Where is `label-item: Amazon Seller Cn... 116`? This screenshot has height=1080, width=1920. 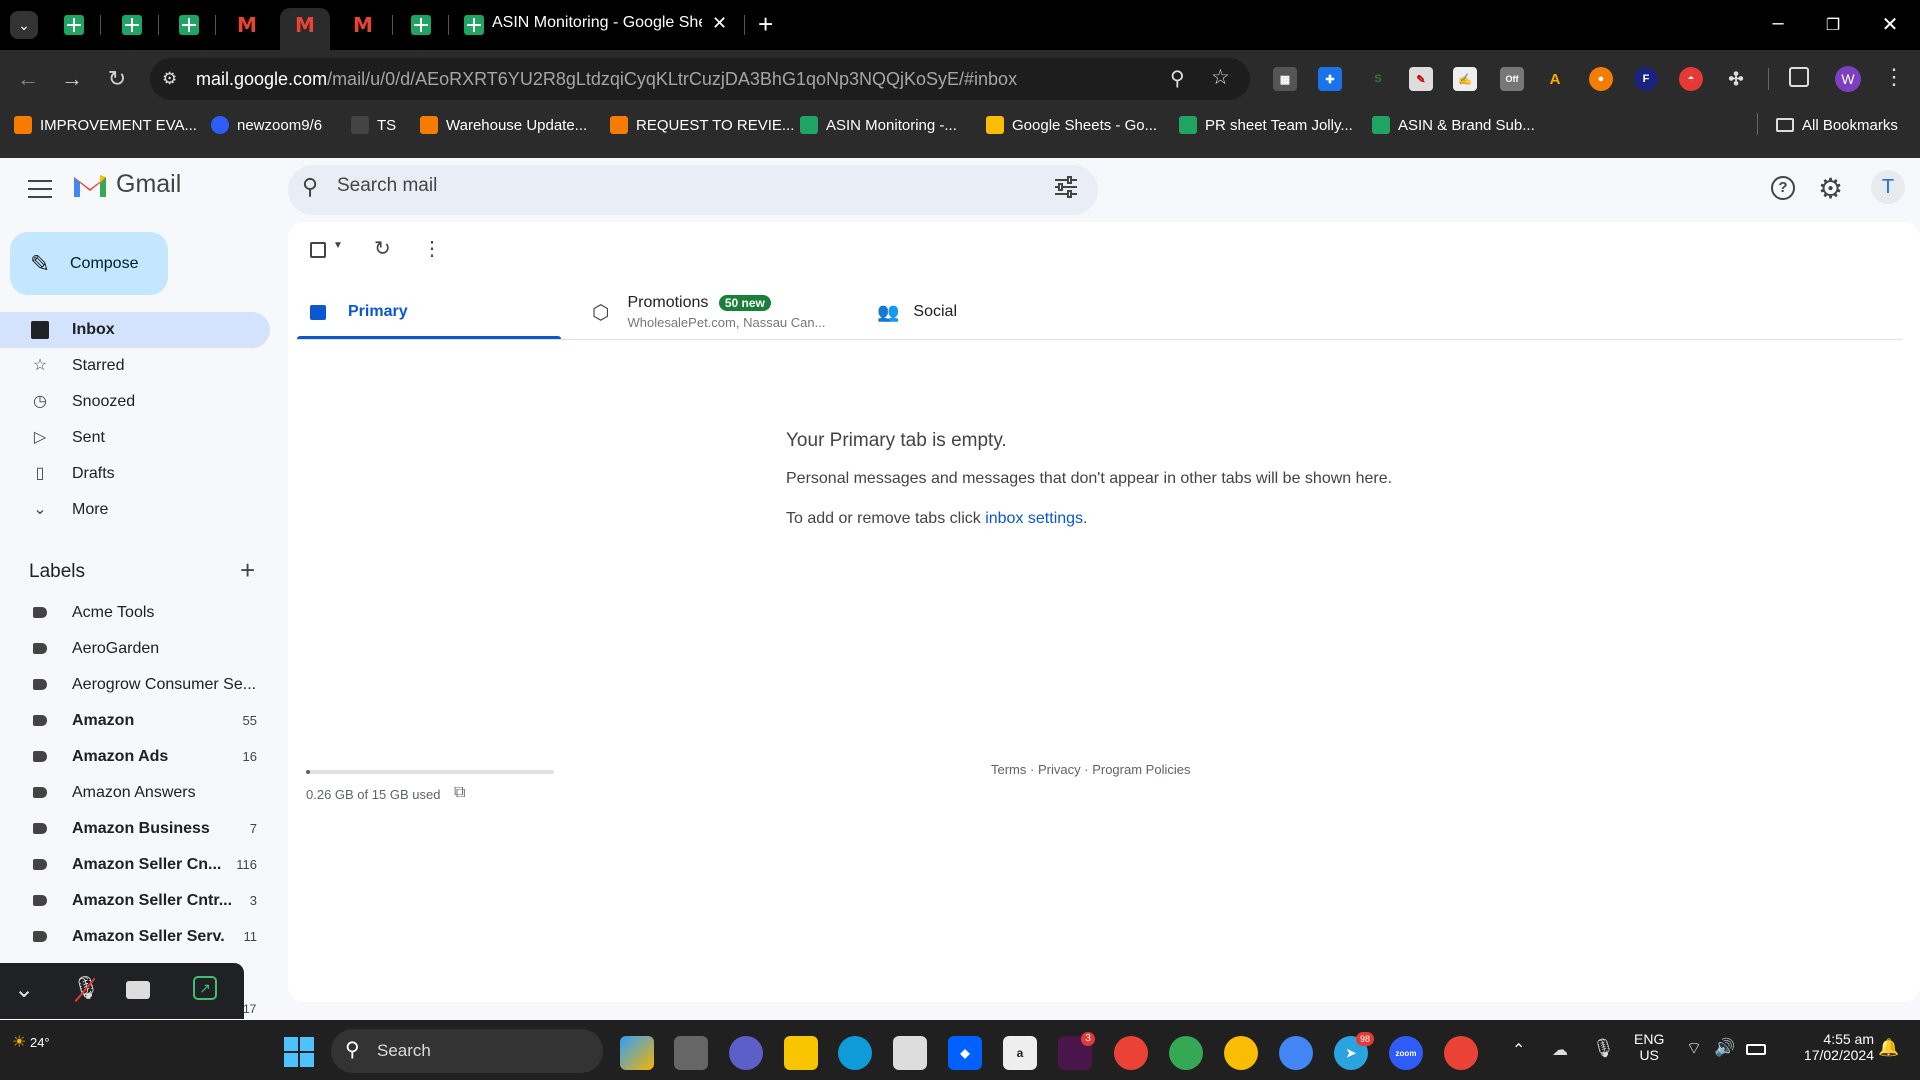 label-item: Amazon Seller Cn... 116 is located at coordinates (135, 865).